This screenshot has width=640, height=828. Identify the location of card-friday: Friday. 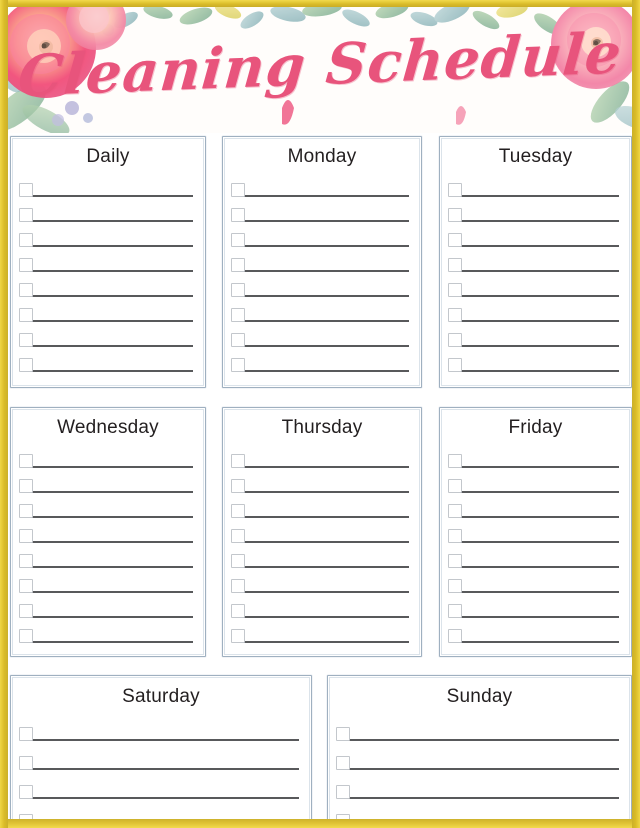
(535, 532).